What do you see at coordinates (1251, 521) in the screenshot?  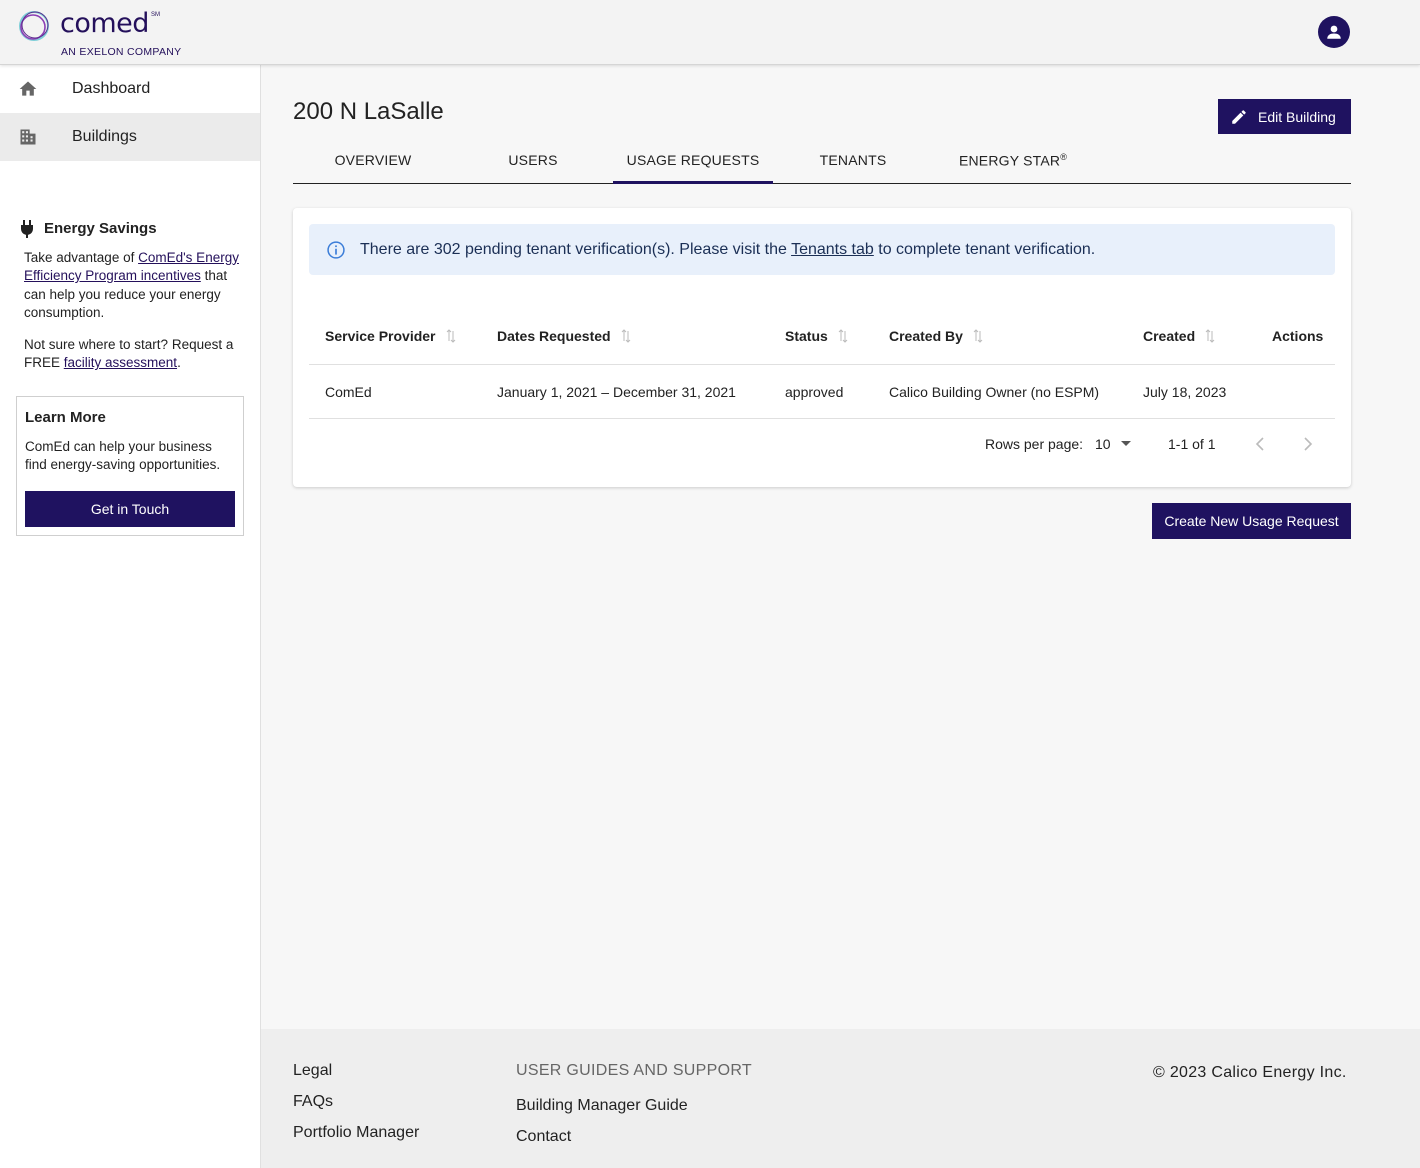 I see `create-usage-request-button: Create New Usage Request` at bounding box center [1251, 521].